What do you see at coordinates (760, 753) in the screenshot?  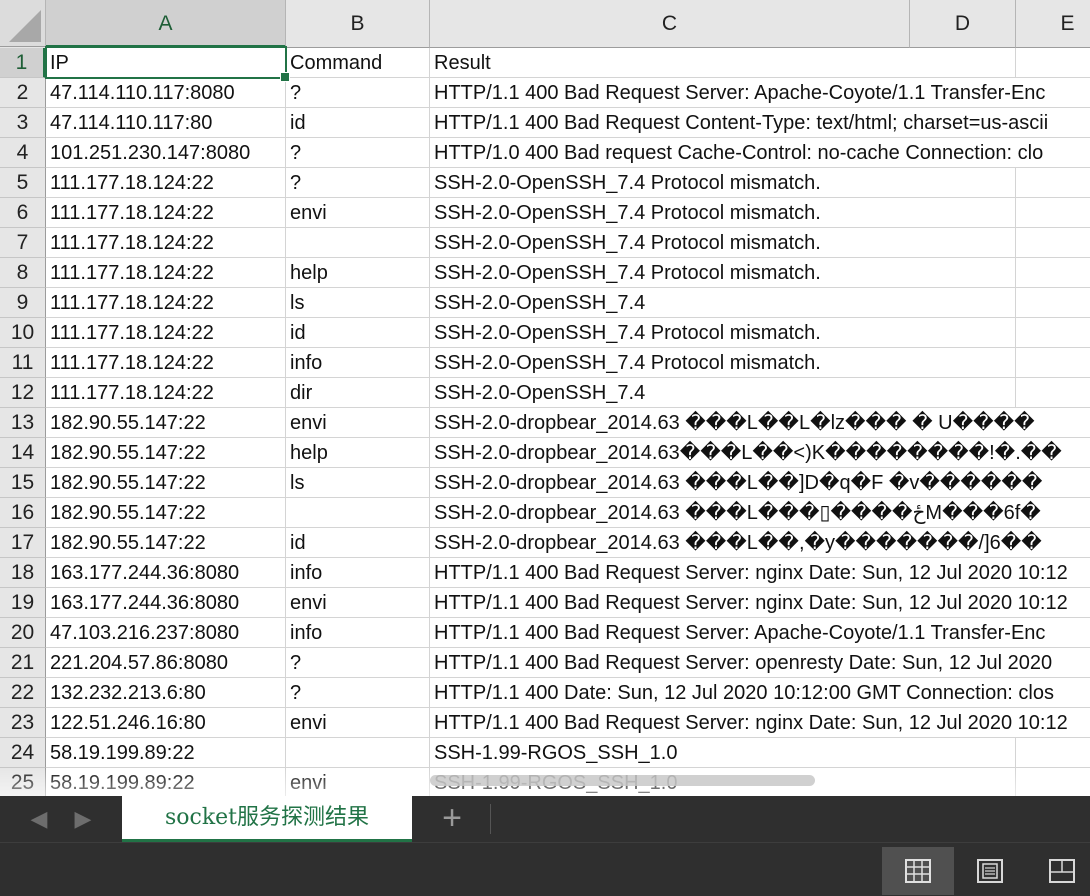 I see `cell-result: SSH-1.99-RGOS_SSH_1.0` at bounding box center [760, 753].